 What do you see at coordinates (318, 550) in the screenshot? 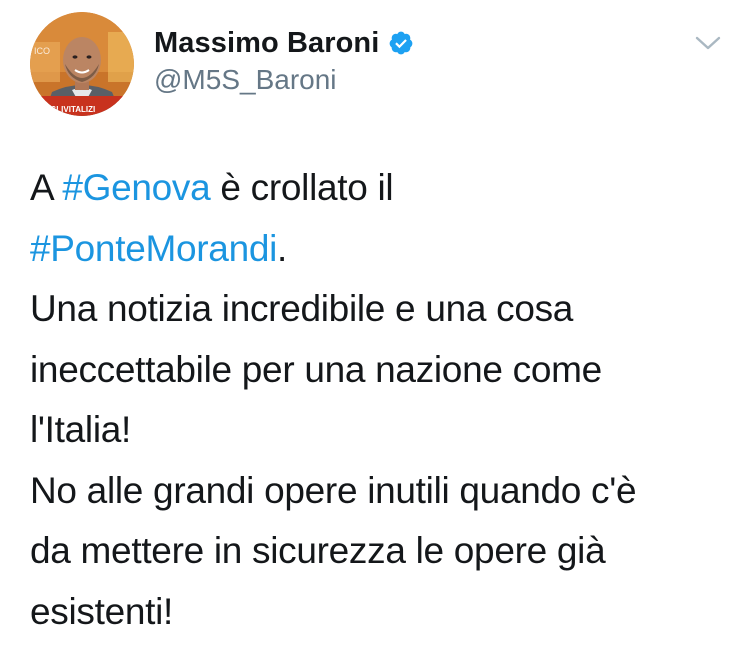
I see `tweet-line: da mettere in sicurezza le opere già` at bounding box center [318, 550].